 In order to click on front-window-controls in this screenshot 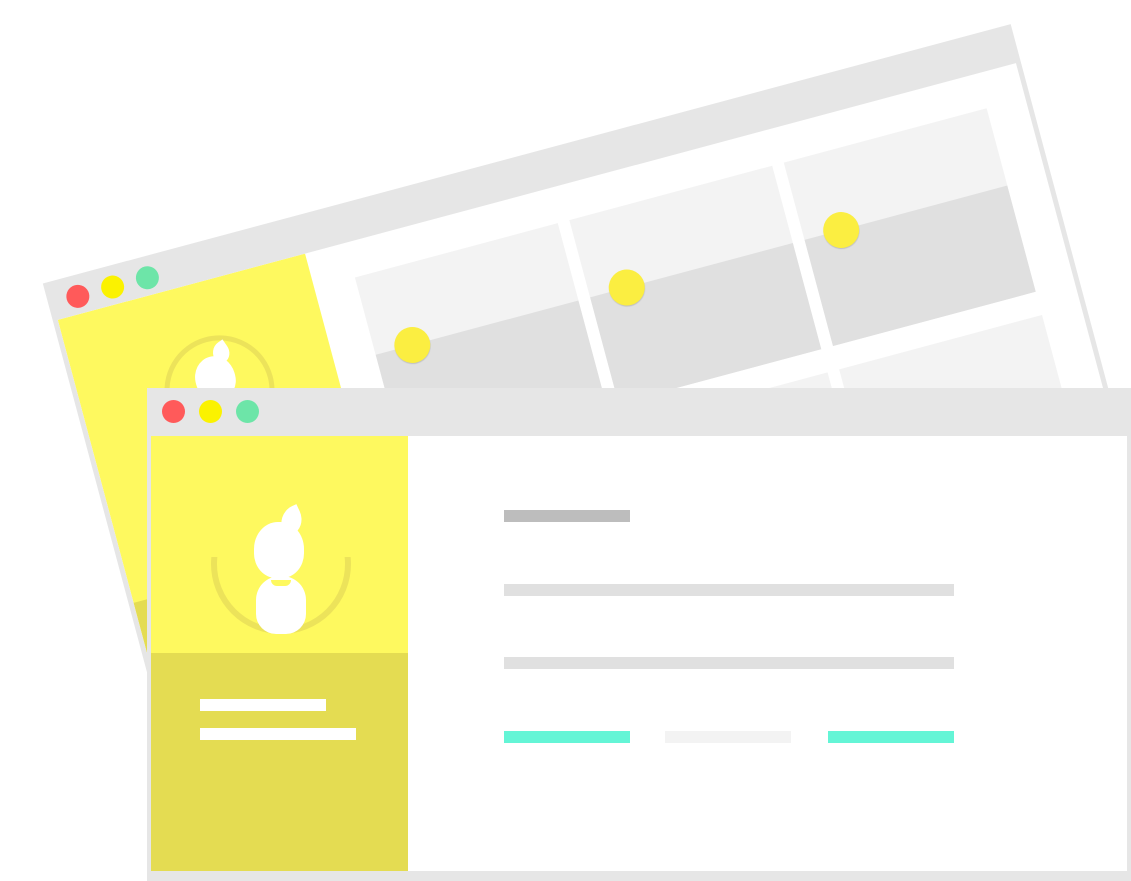, I will do `click(210, 411)`.